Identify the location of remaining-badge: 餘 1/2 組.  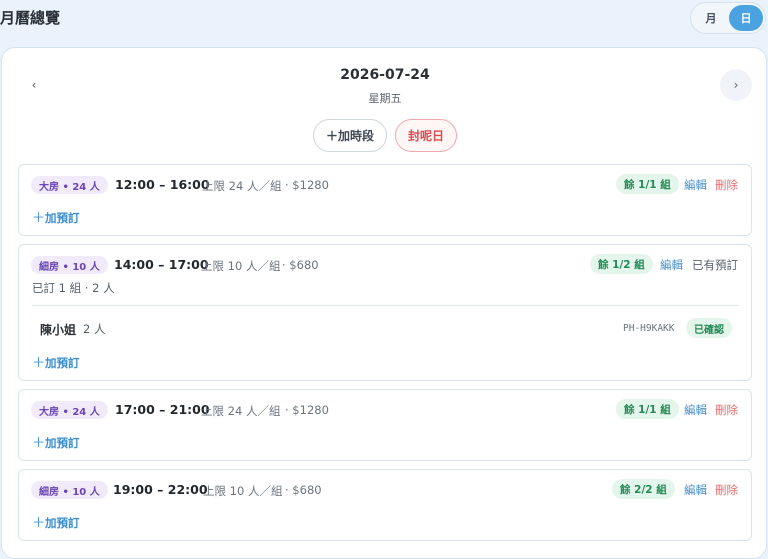
(621, 264).